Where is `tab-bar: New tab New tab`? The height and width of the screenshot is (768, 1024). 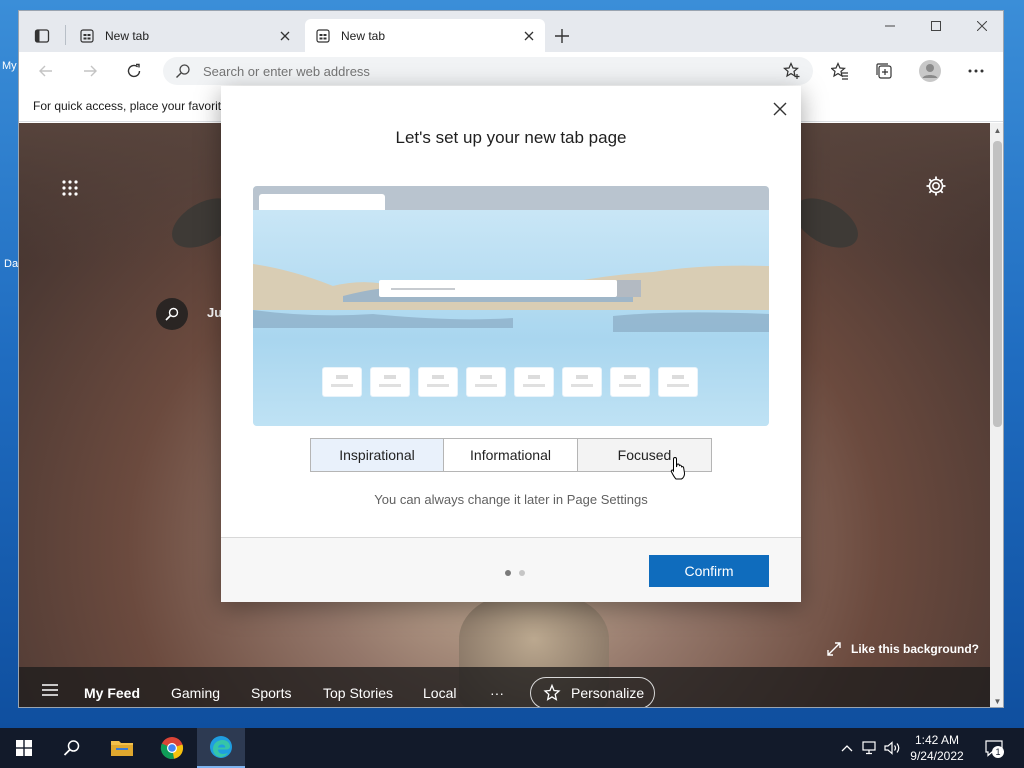
tab-bar: New tab New tab is located at coordinates (511, 31).